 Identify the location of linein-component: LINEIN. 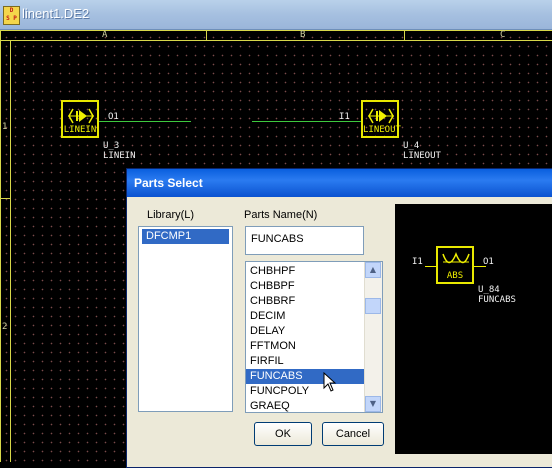
(80, 119).